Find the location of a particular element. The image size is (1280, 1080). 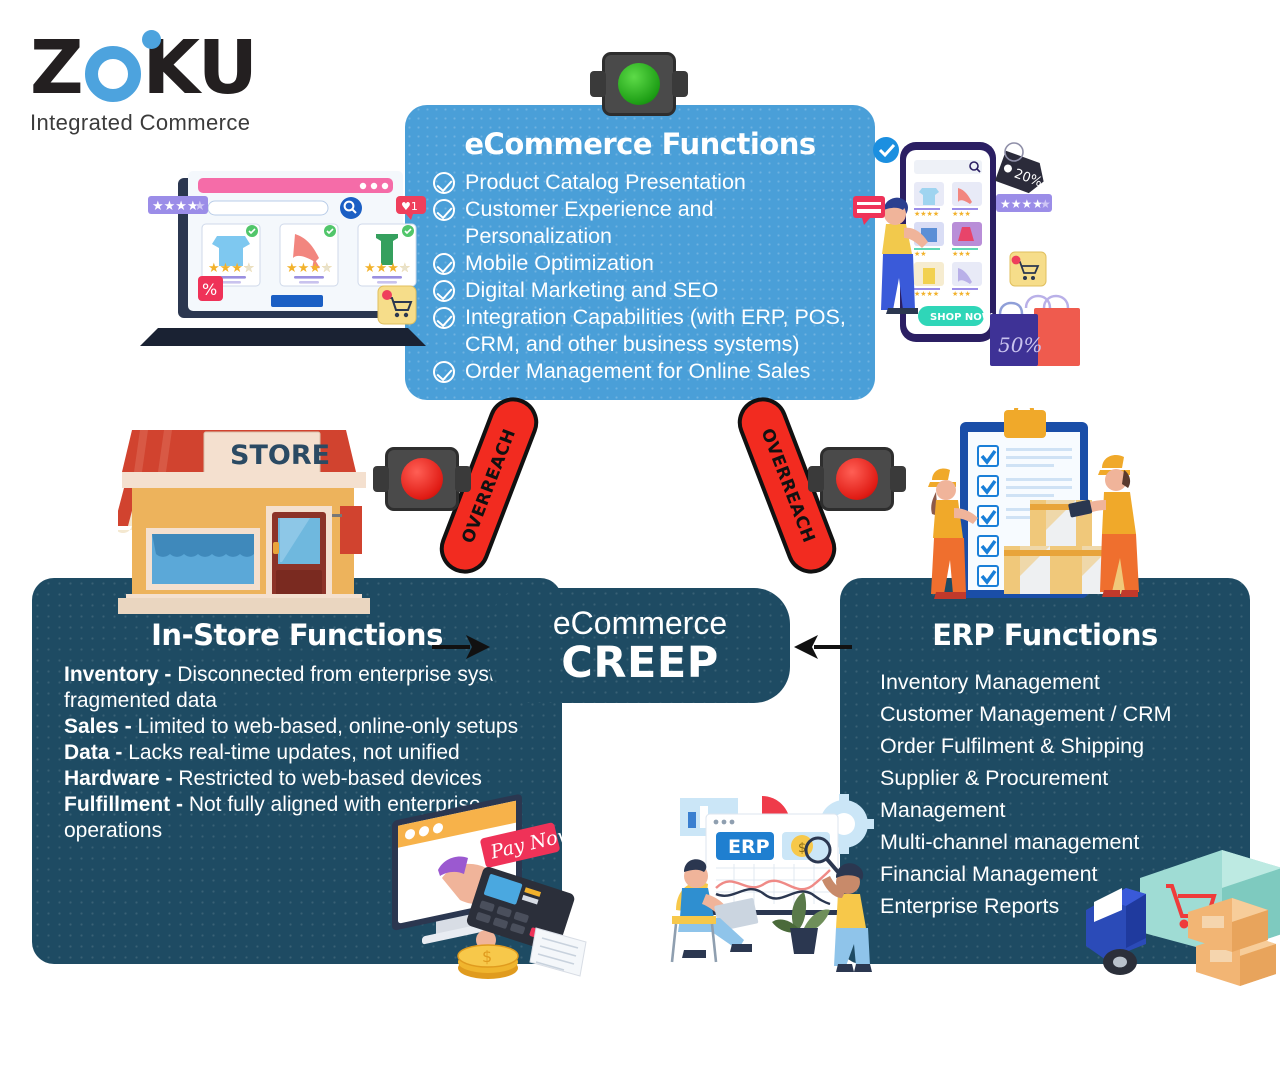

payment-terminal-illustration: Pay Now $ is located at coordinates (489, 886).